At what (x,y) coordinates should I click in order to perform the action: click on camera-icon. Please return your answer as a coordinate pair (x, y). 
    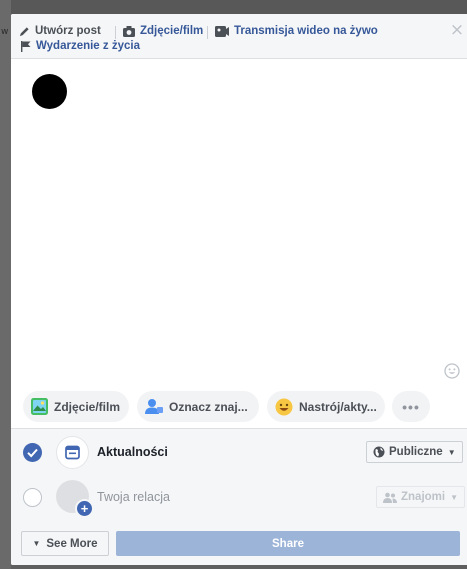
    Looking at the image, I should click on (129, 31).